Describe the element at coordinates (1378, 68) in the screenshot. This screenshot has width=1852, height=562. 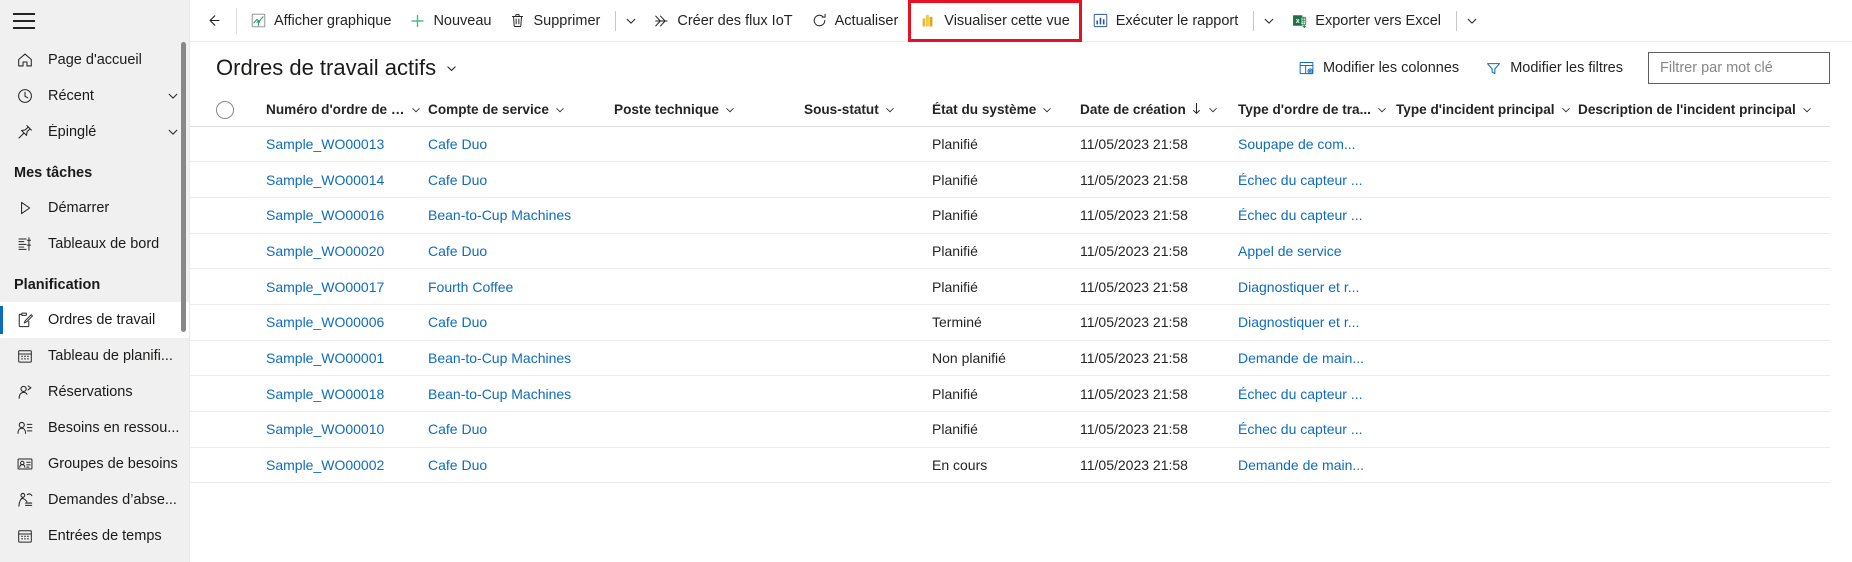
I see `edit-columns-button: Modifier les colonnes` at that location.